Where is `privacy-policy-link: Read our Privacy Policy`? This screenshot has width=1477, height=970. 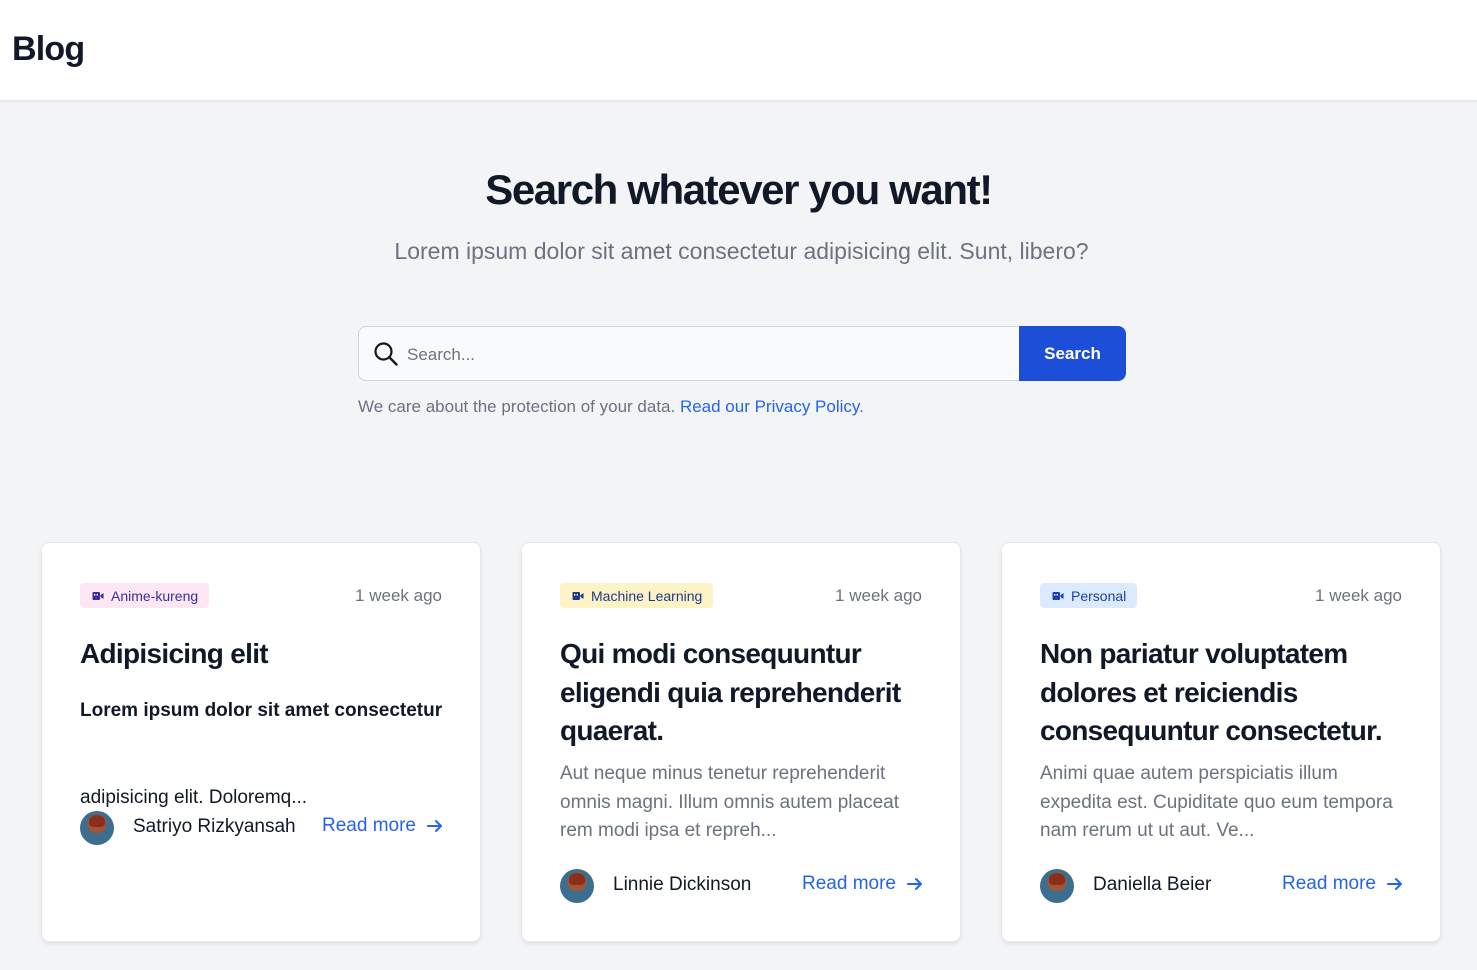 privacy-policy-link: Read our Privacy Policy is located at coordinates (769, 406).